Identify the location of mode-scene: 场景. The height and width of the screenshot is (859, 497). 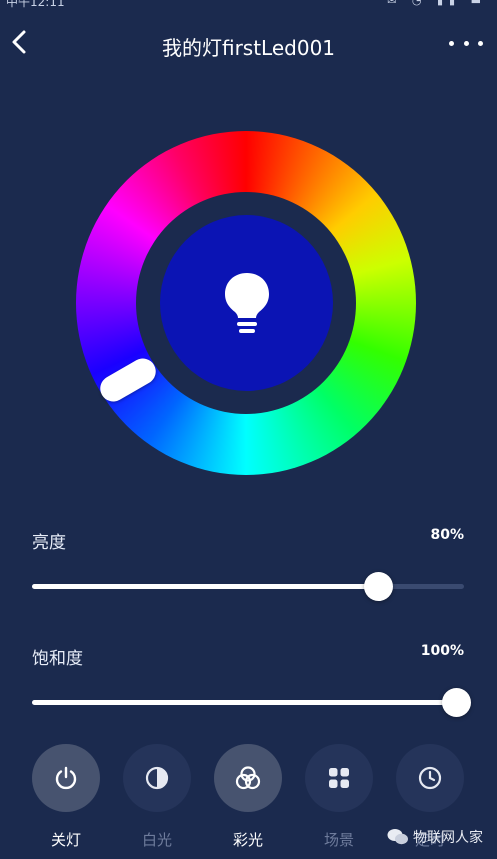
(339, 797).